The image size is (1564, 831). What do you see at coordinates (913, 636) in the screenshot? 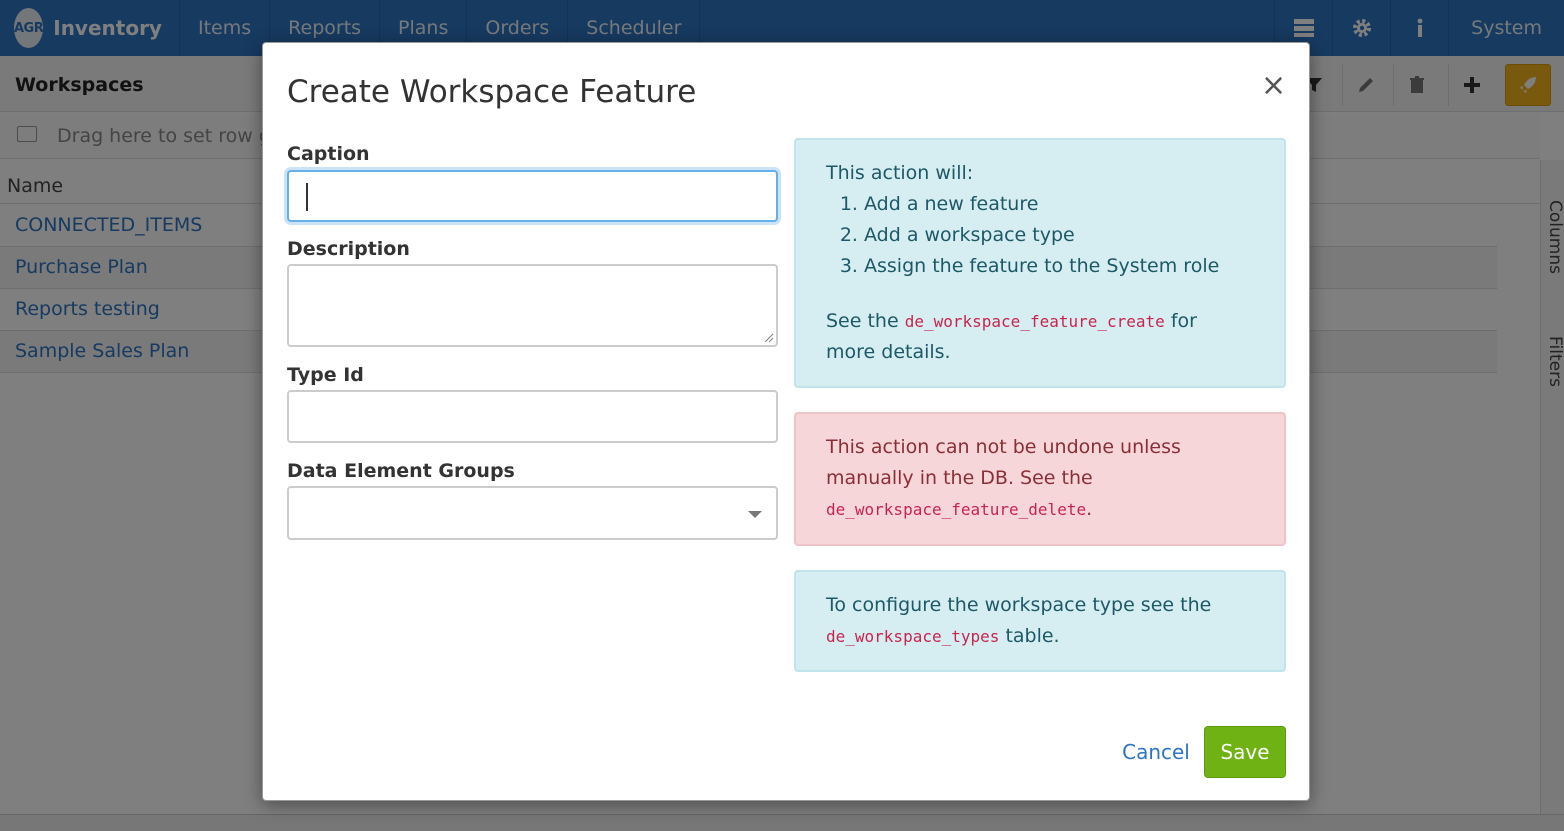
I see `config-code: de_workspace_types` at bounding box center [913, 636].